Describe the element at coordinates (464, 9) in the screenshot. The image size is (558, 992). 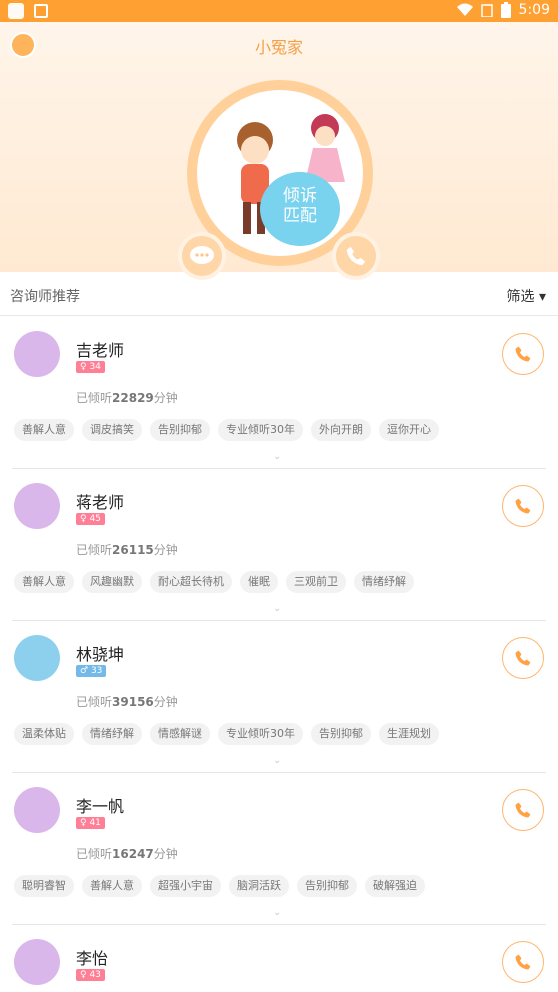
I see `wifi-icon` at that location.